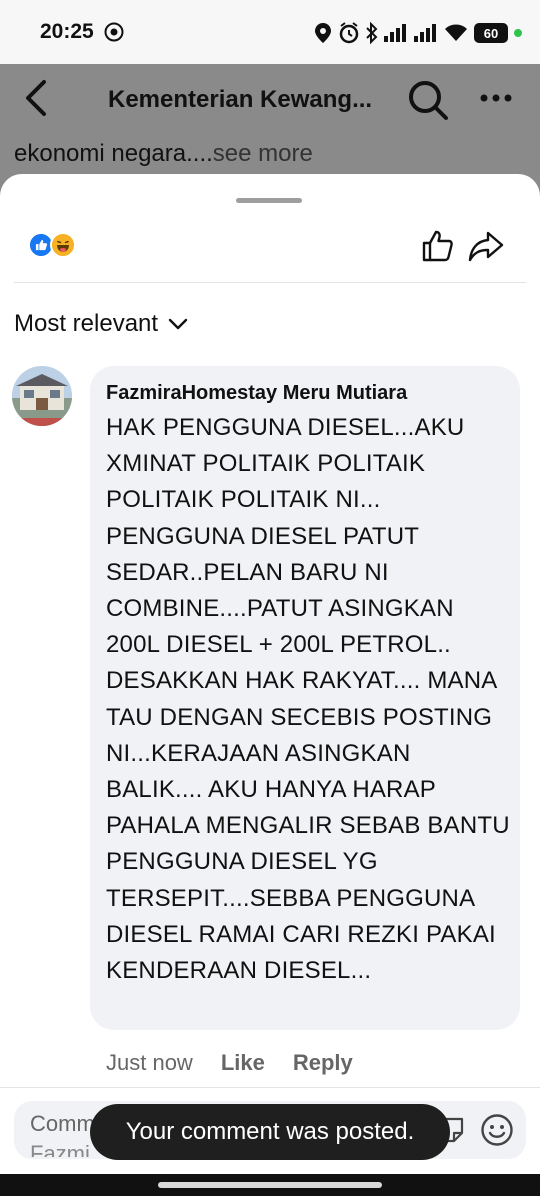 This screenshot has height=1196, width=540. What do you see at coordinates (256, 393) in the screenshot?
I see `comment-author: FazmiraHomestay Meru Mutiara` at bounding box center [256, 393].